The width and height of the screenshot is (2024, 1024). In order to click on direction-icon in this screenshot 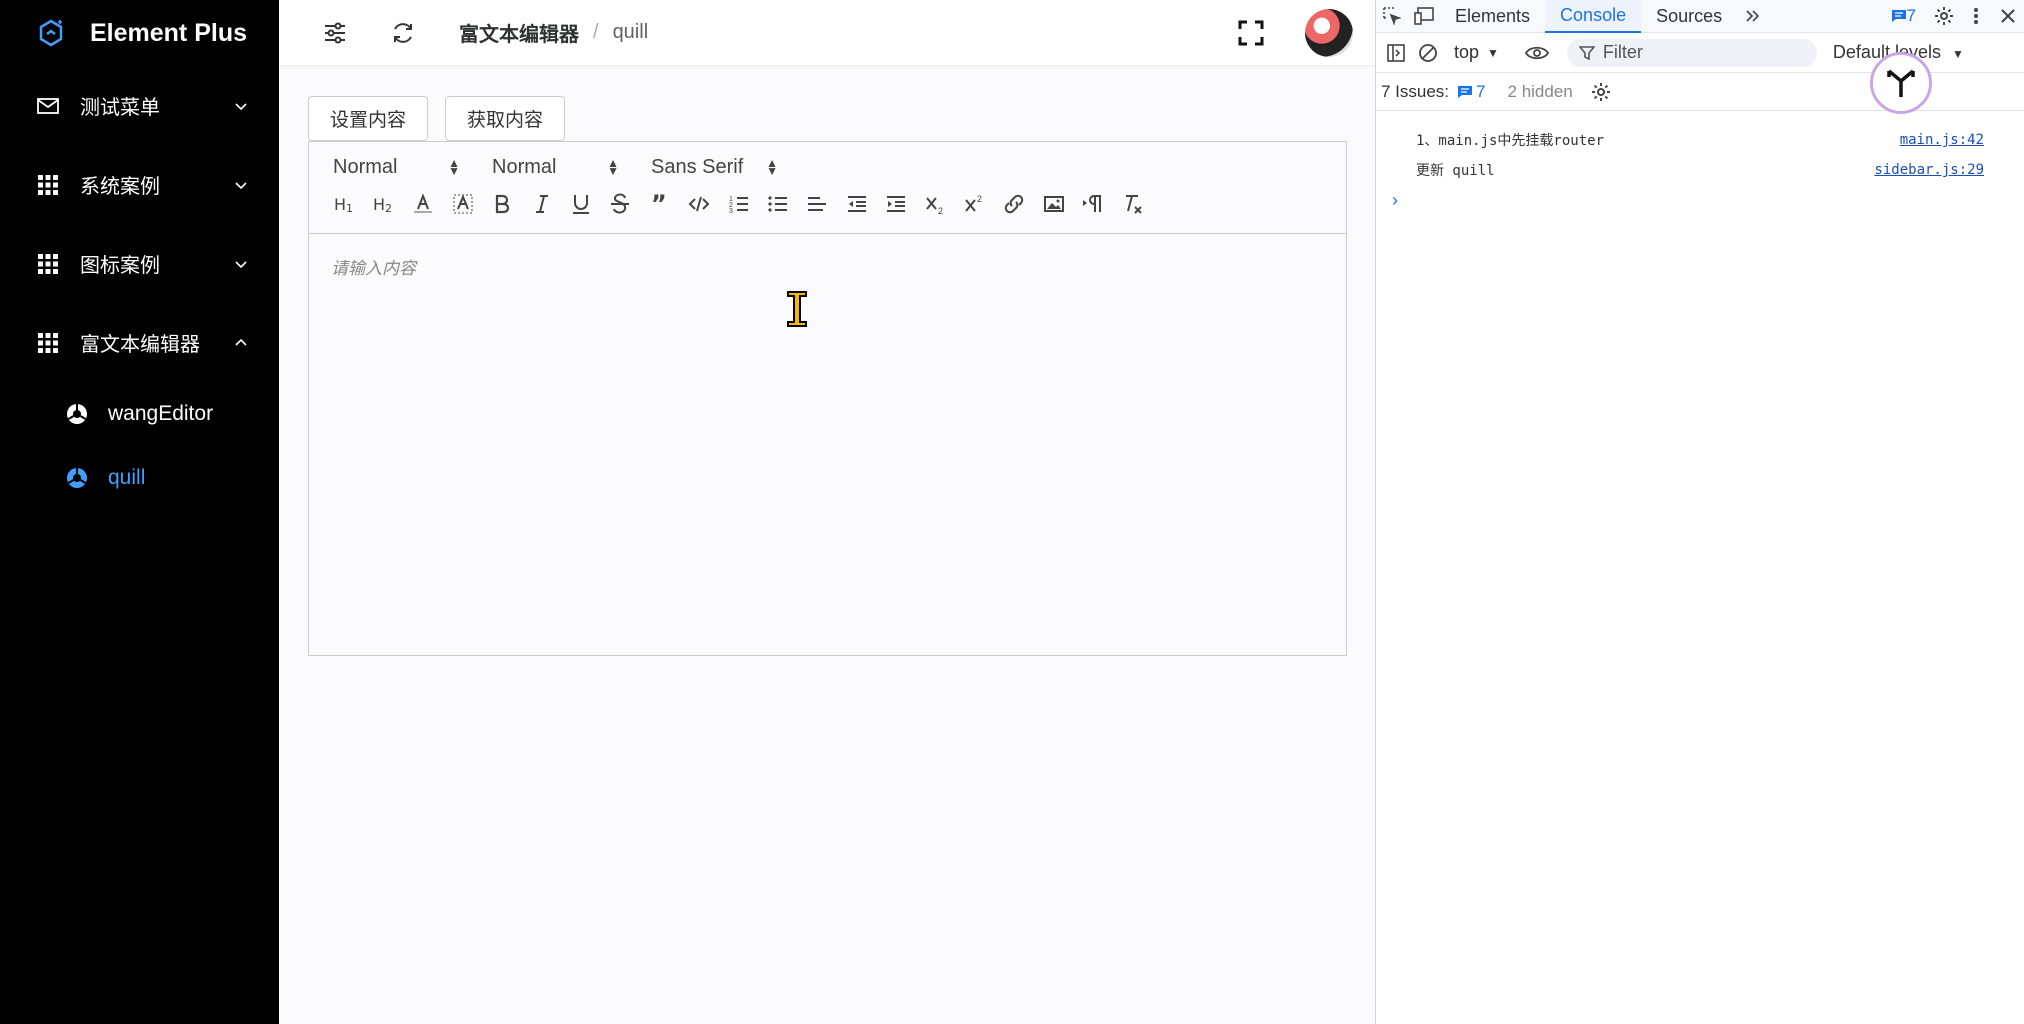, I will do `click(1092, 204)`.